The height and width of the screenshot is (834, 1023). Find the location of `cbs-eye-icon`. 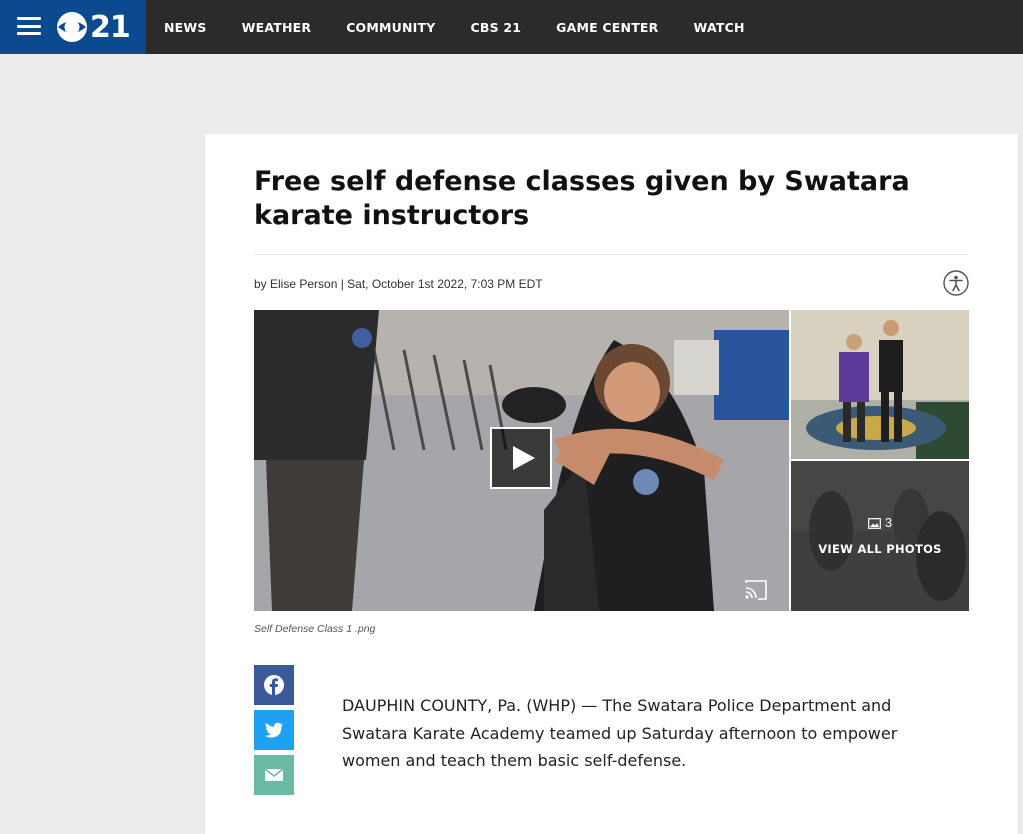

cbs-eye-icon is located at coordinates (72, 27).